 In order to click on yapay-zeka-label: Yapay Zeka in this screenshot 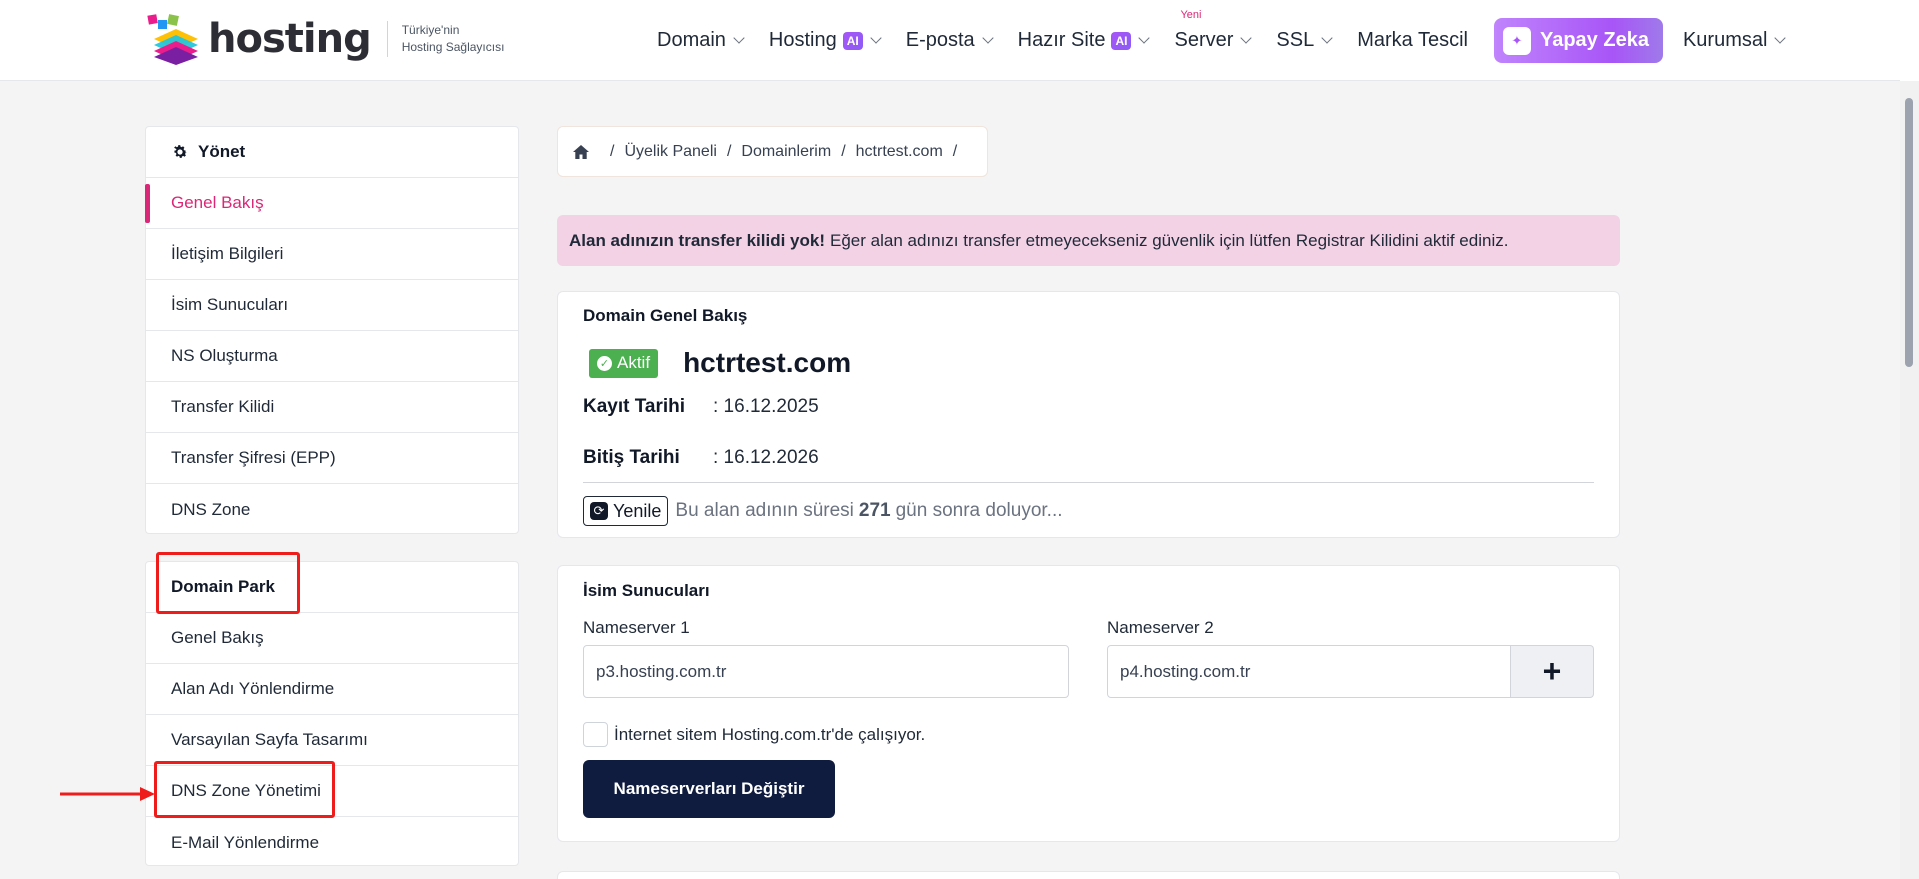, I will do `click(1594, 40)`.